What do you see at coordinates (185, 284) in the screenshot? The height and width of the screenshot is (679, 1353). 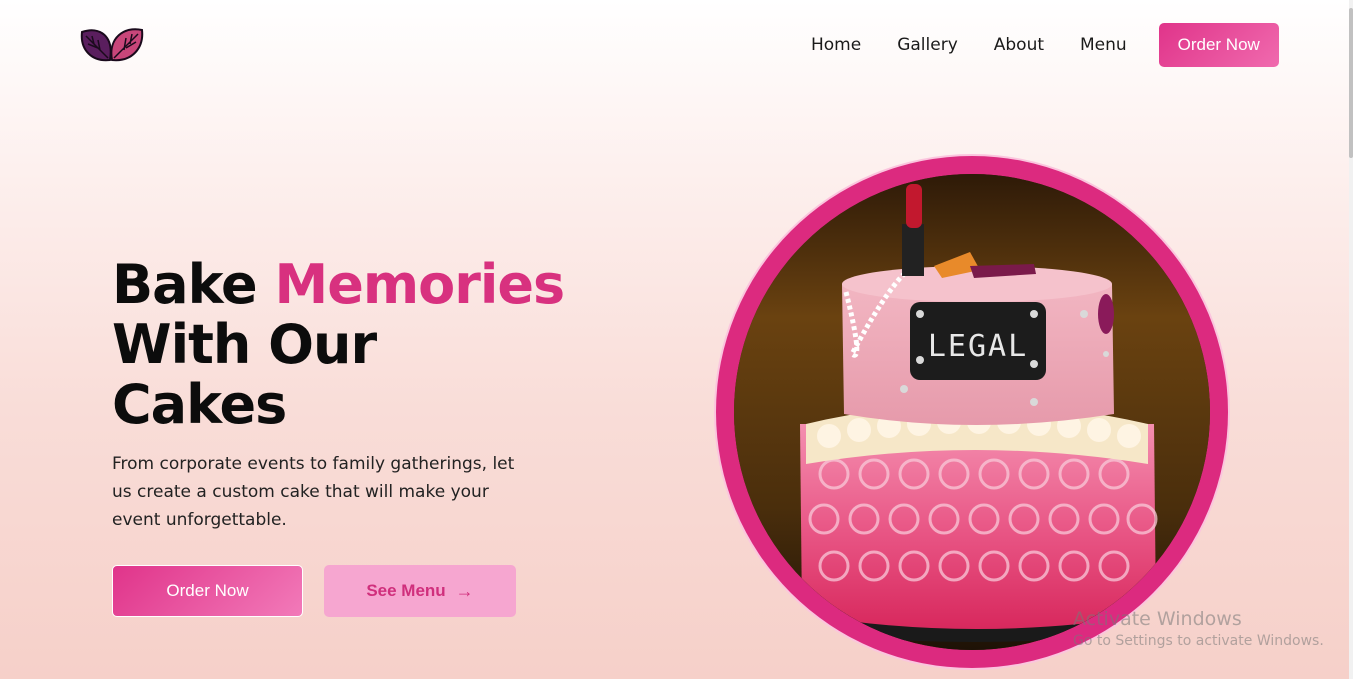 I see `hero-title-word: Bake` at bounding box center [185, 284].